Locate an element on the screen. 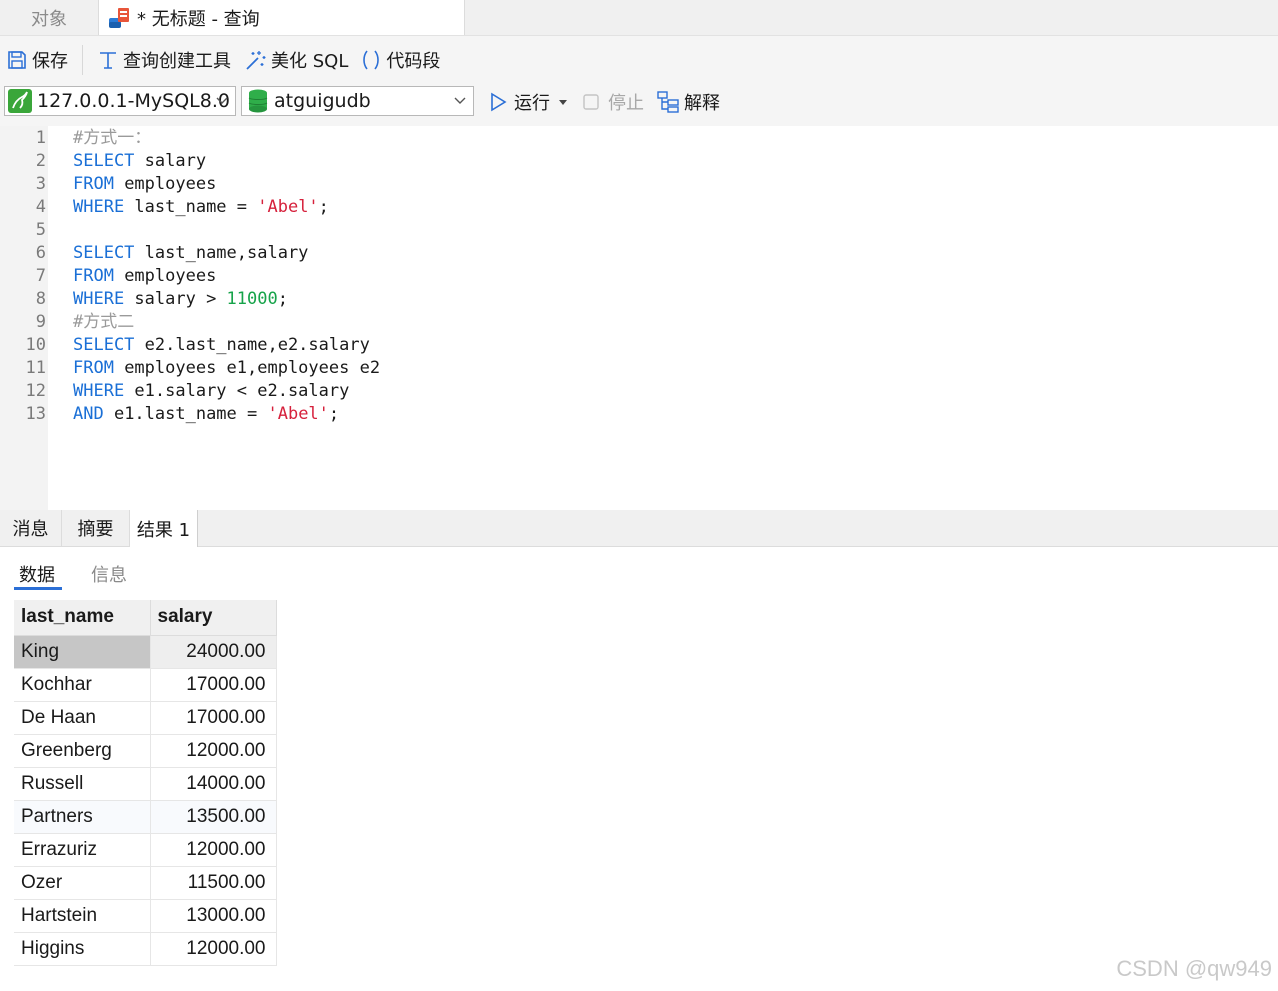  column-header-last-name: last_name is located at coordinates (82, 618).